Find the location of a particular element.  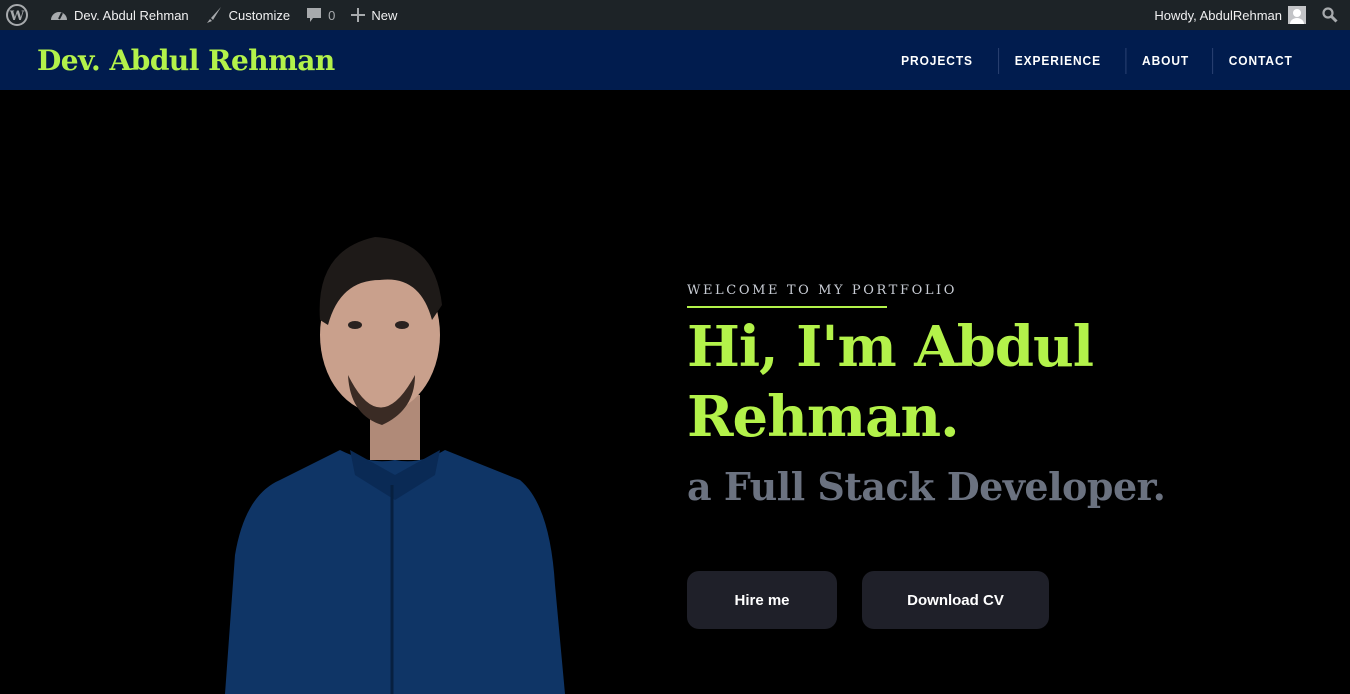

new-label: New is located at coordinates (384, 15).